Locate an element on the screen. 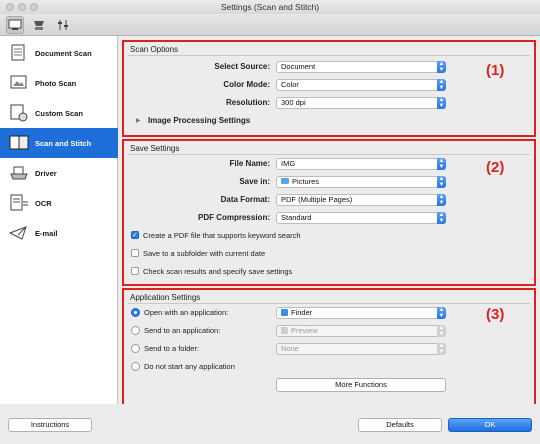 This screenshot has width=540, height=444. send-to-folder-value: None is located at coordinates (290, 348).